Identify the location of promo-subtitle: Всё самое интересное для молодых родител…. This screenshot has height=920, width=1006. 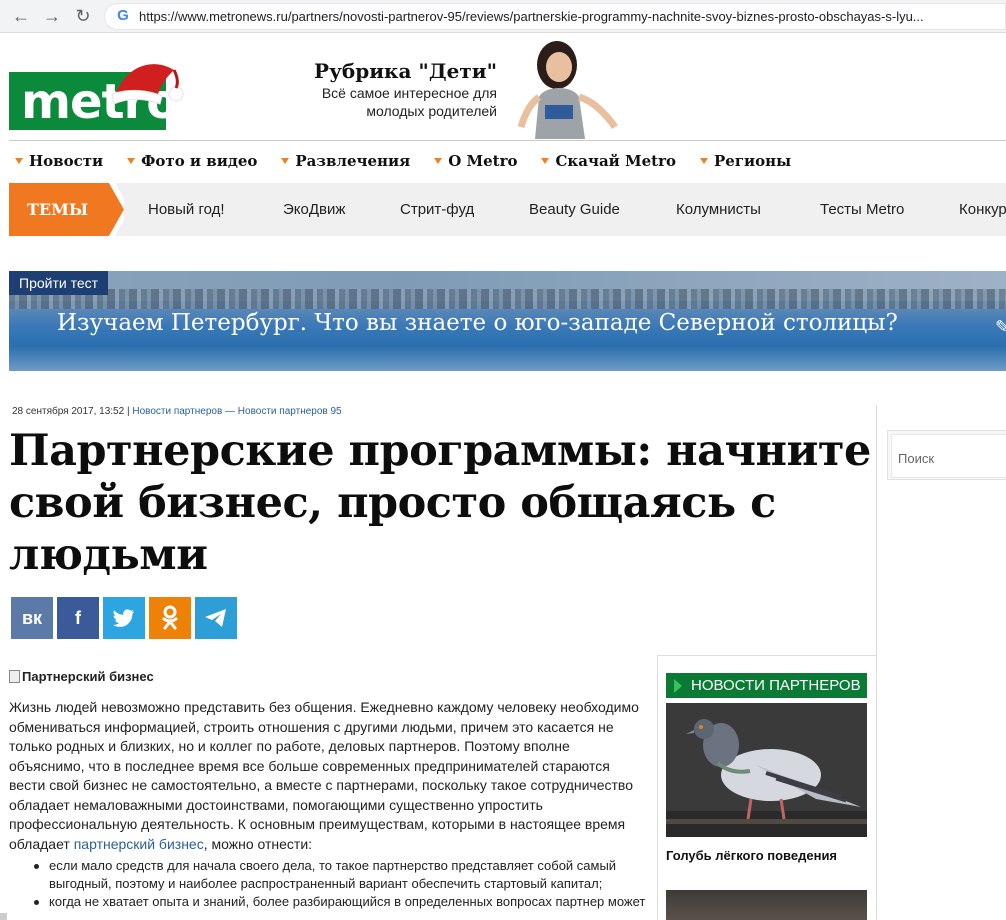
(398, 102).